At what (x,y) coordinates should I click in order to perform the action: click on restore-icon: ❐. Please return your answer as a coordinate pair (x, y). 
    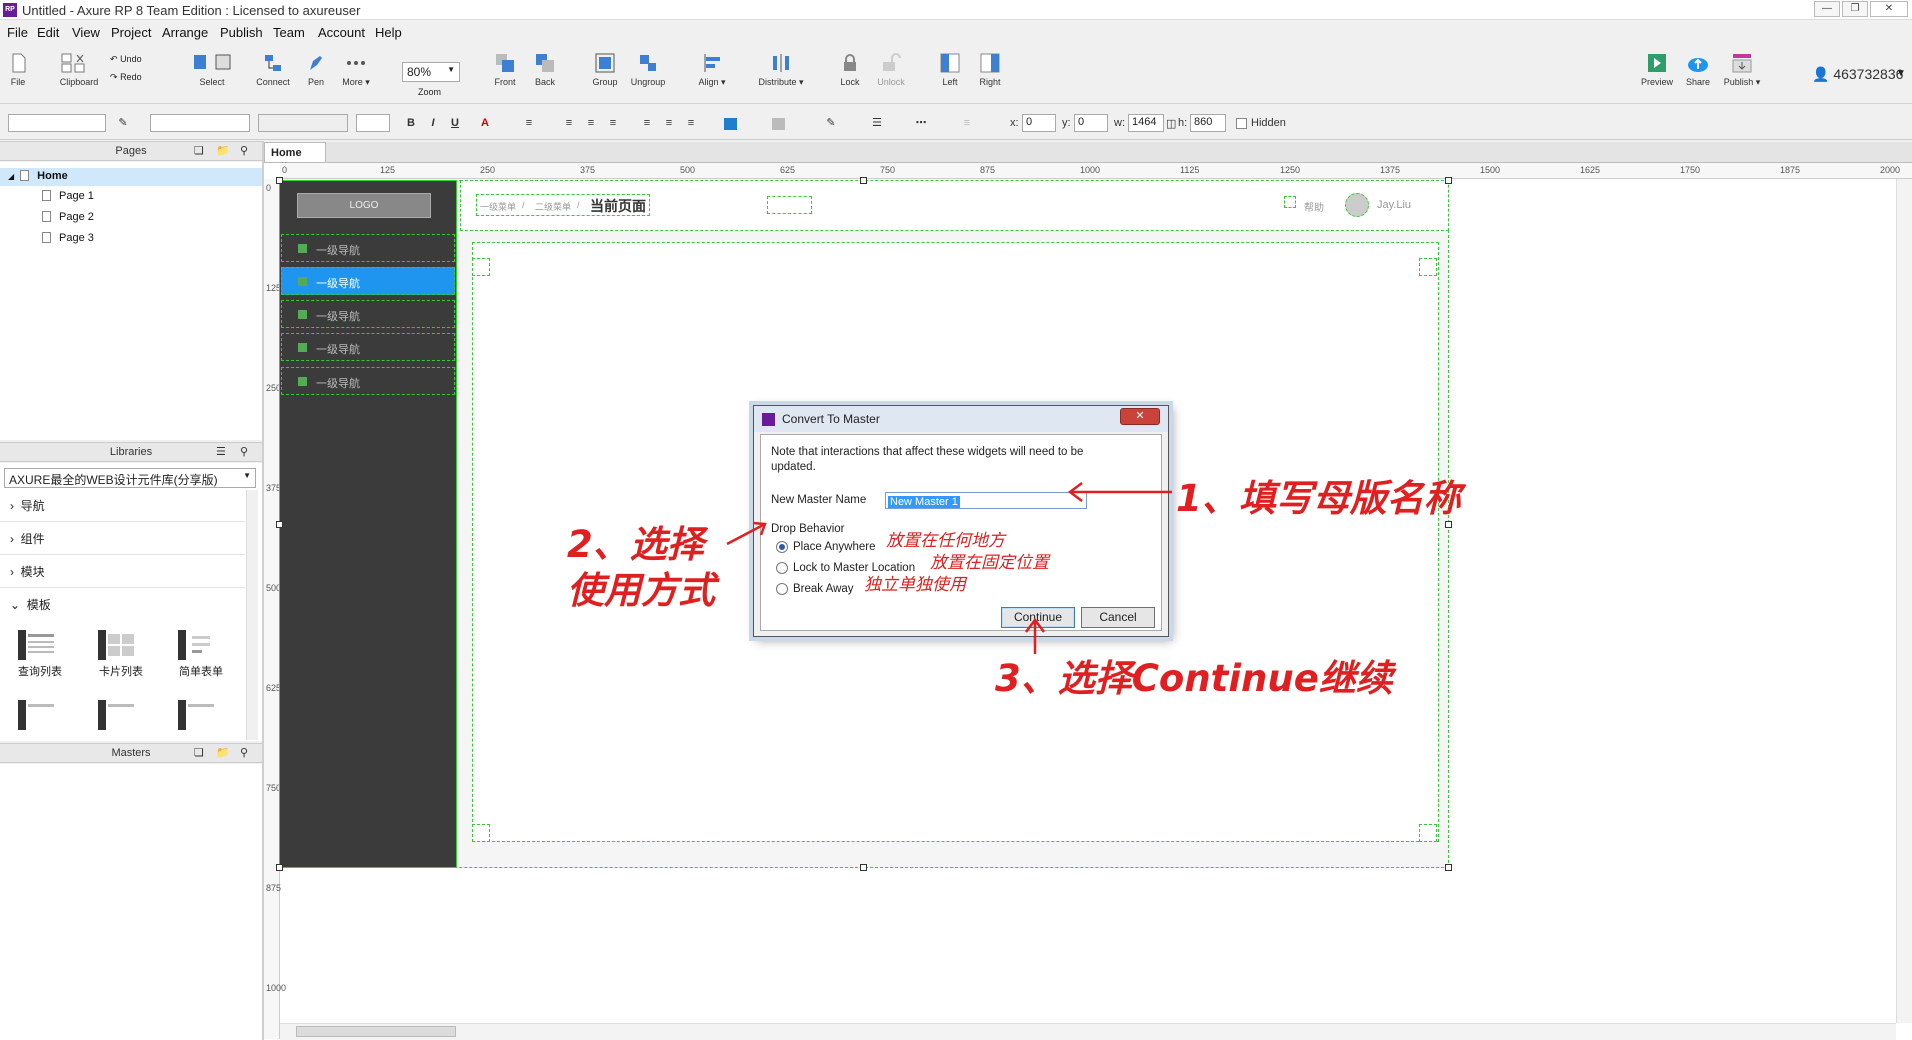
    Looking at the image, I should click on (1855, 9).